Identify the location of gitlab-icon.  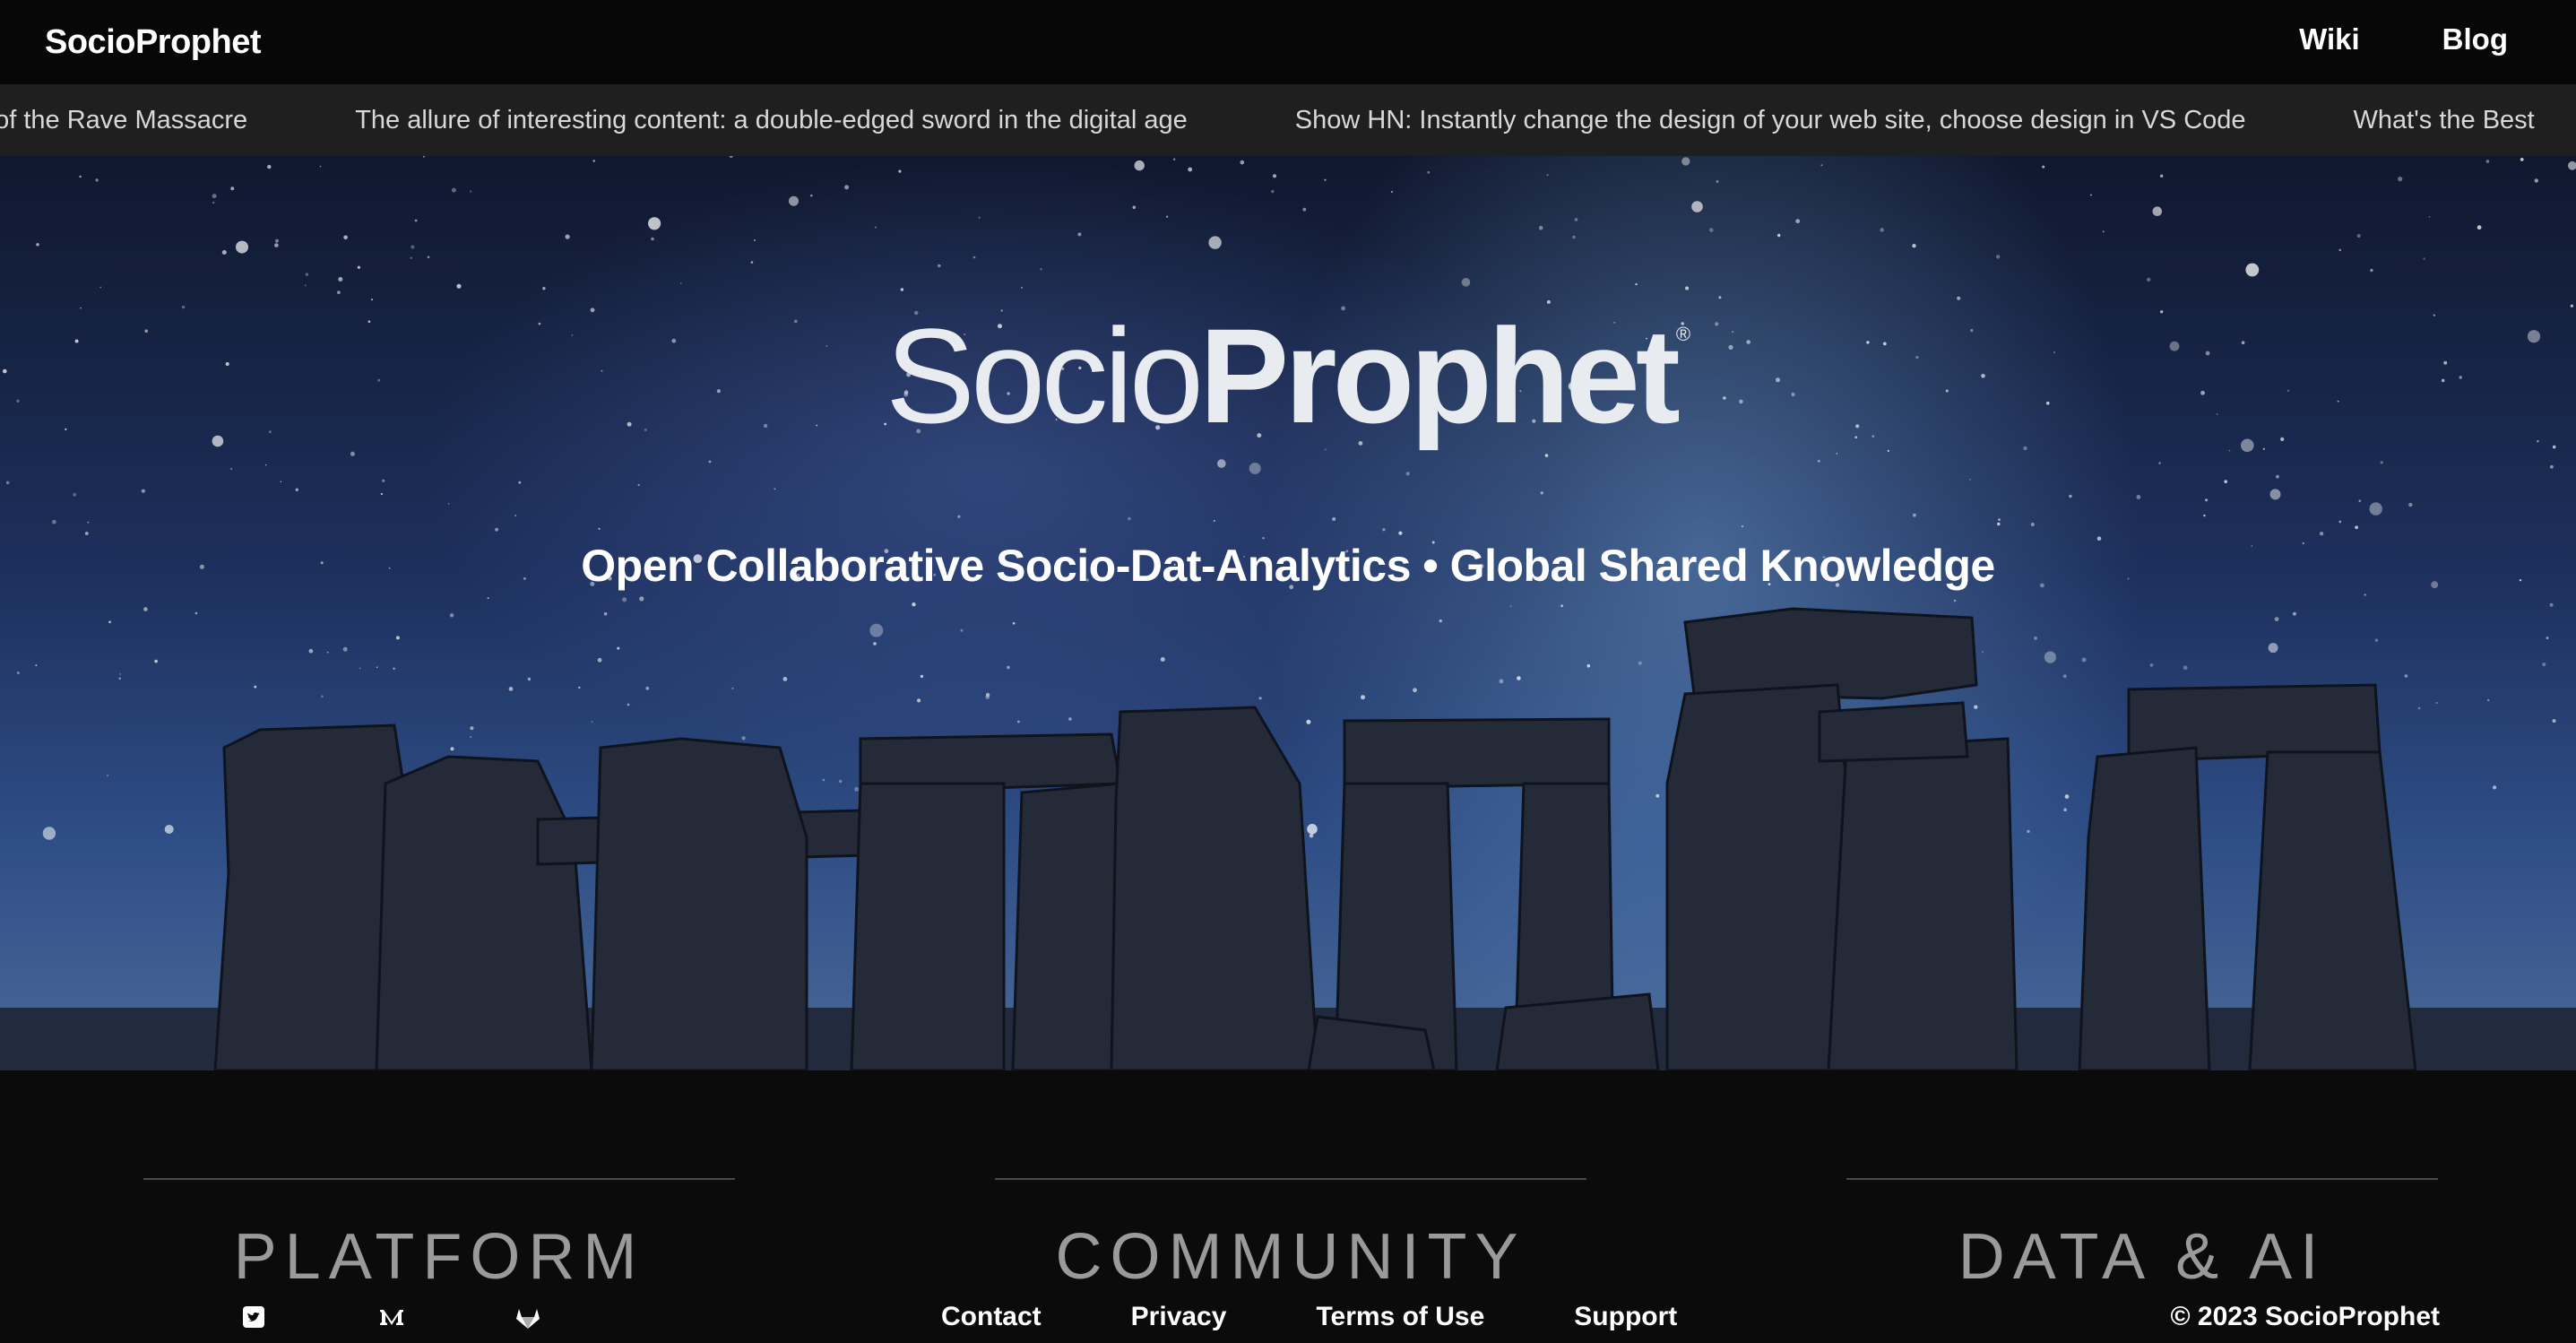
(527, 1317).